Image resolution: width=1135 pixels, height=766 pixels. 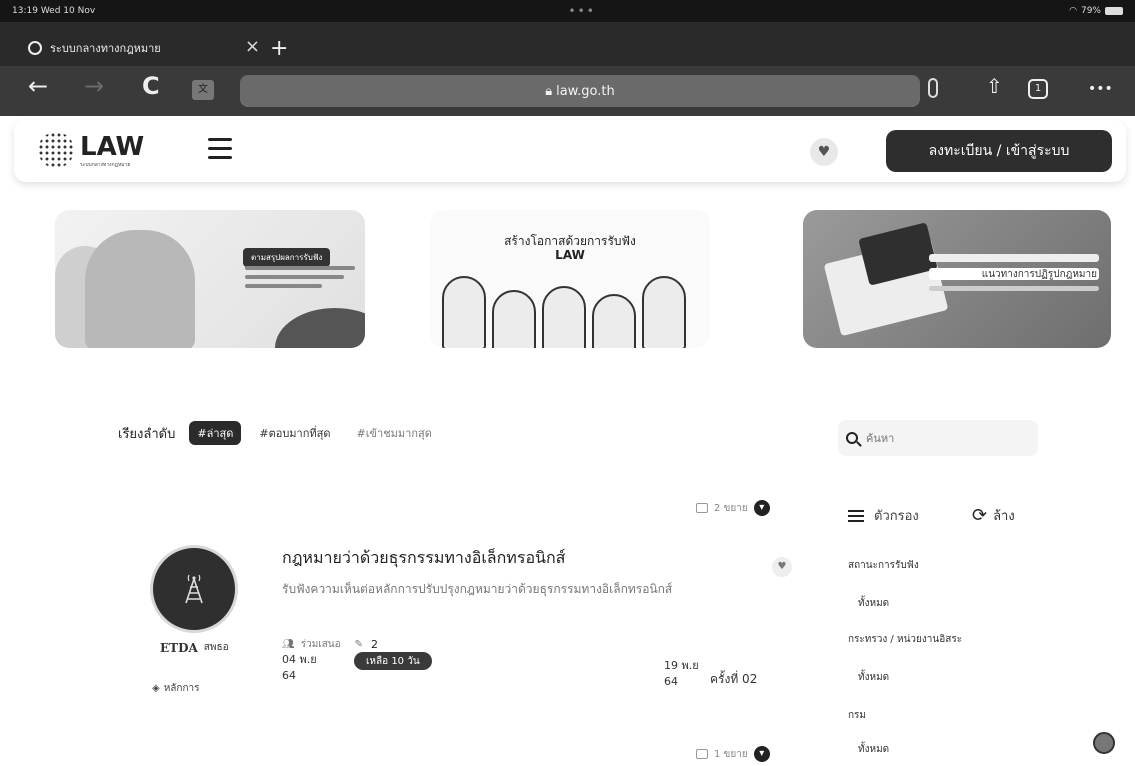 I want to click on filter-header: ตัวกรอง, so click(x=883, y=515).